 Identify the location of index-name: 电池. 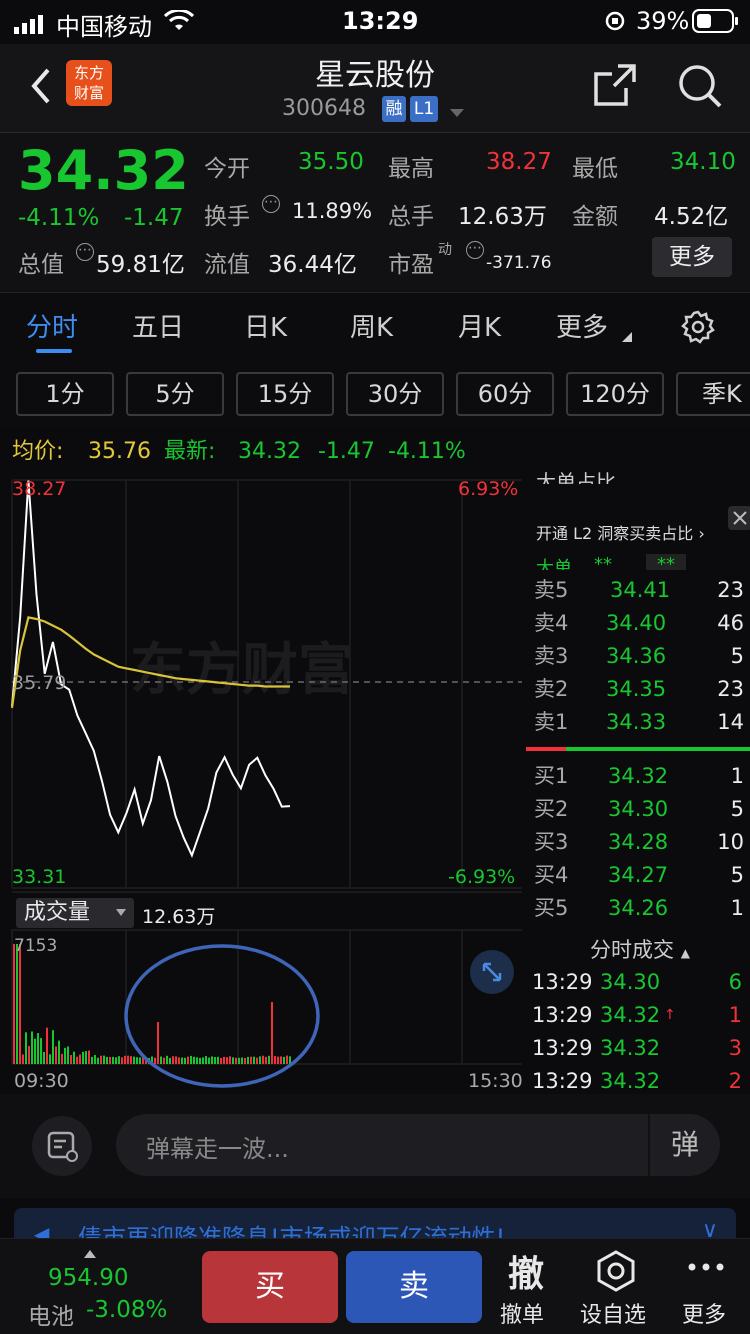
(51, 1314).